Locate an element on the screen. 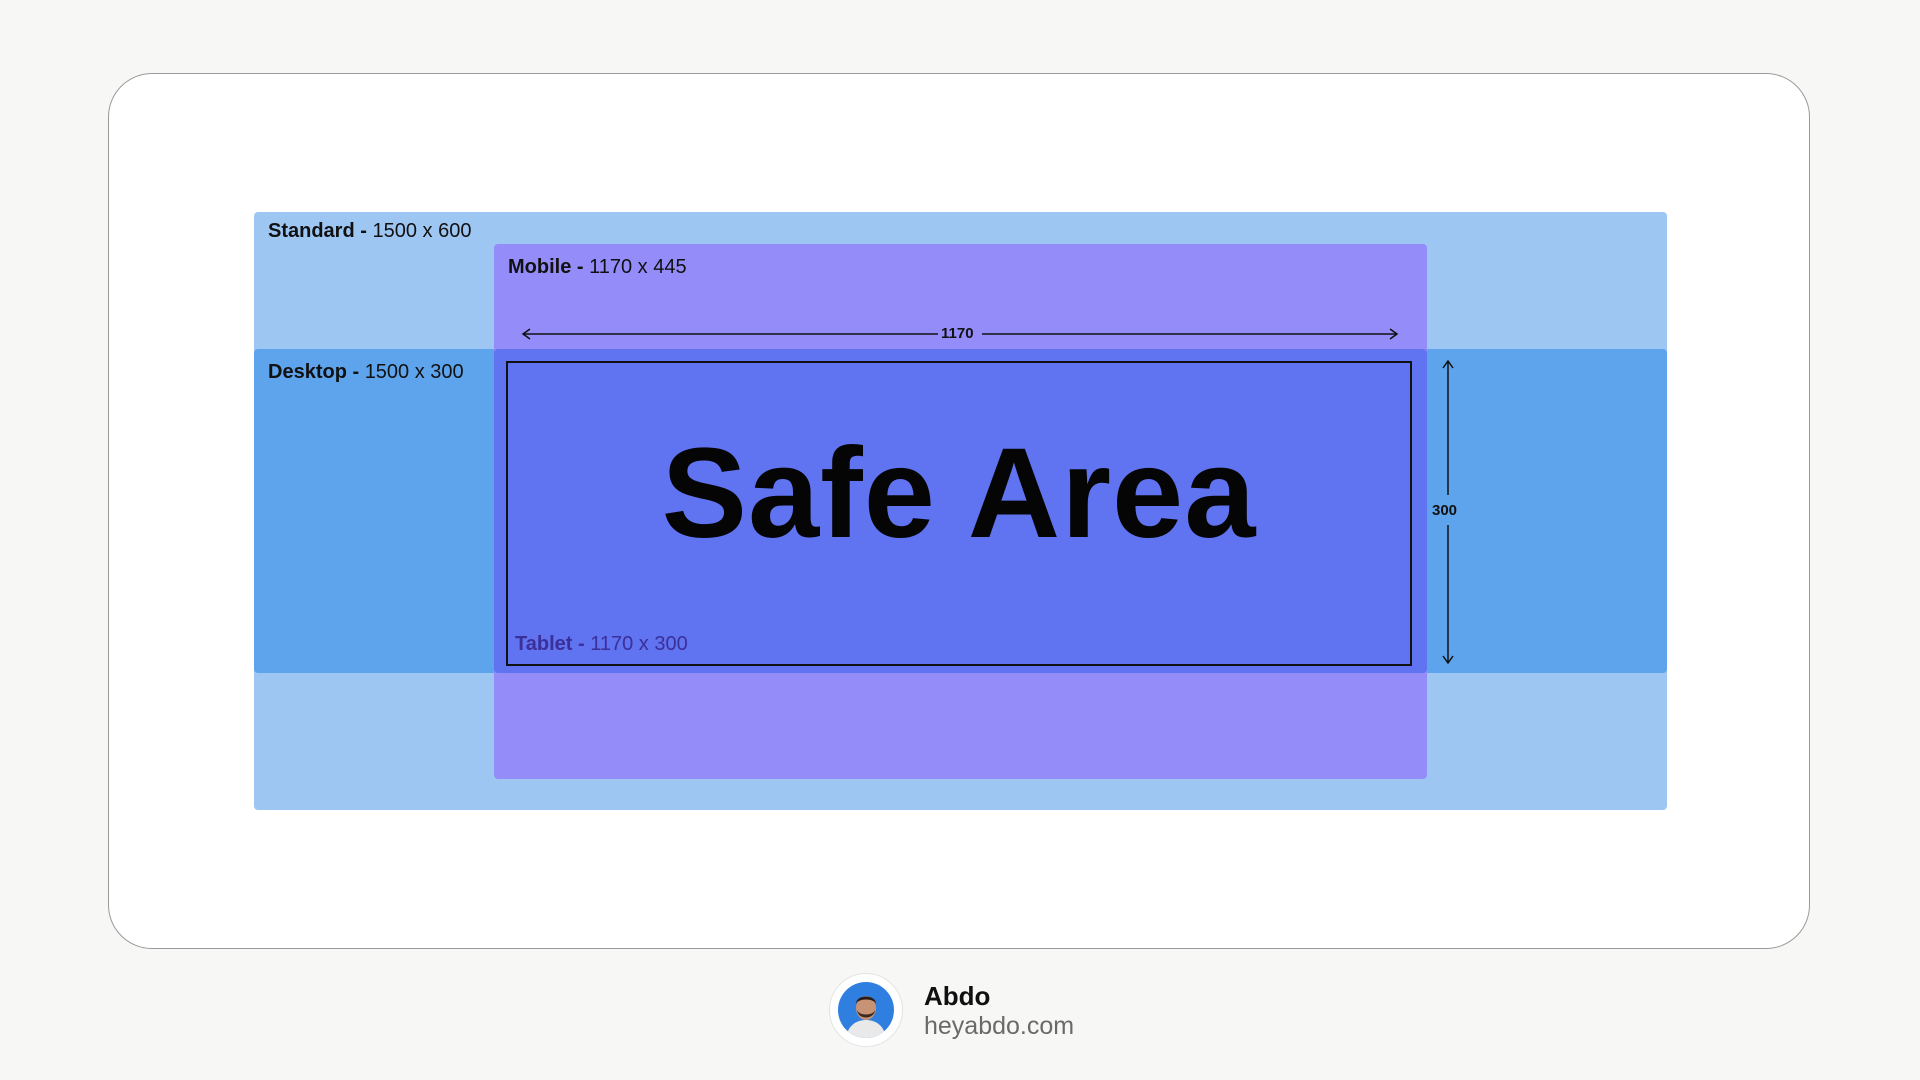 The width and height of the screenshot is (1920, 1080). tablet-name: Tablet - is located at coordinates (550, 644).